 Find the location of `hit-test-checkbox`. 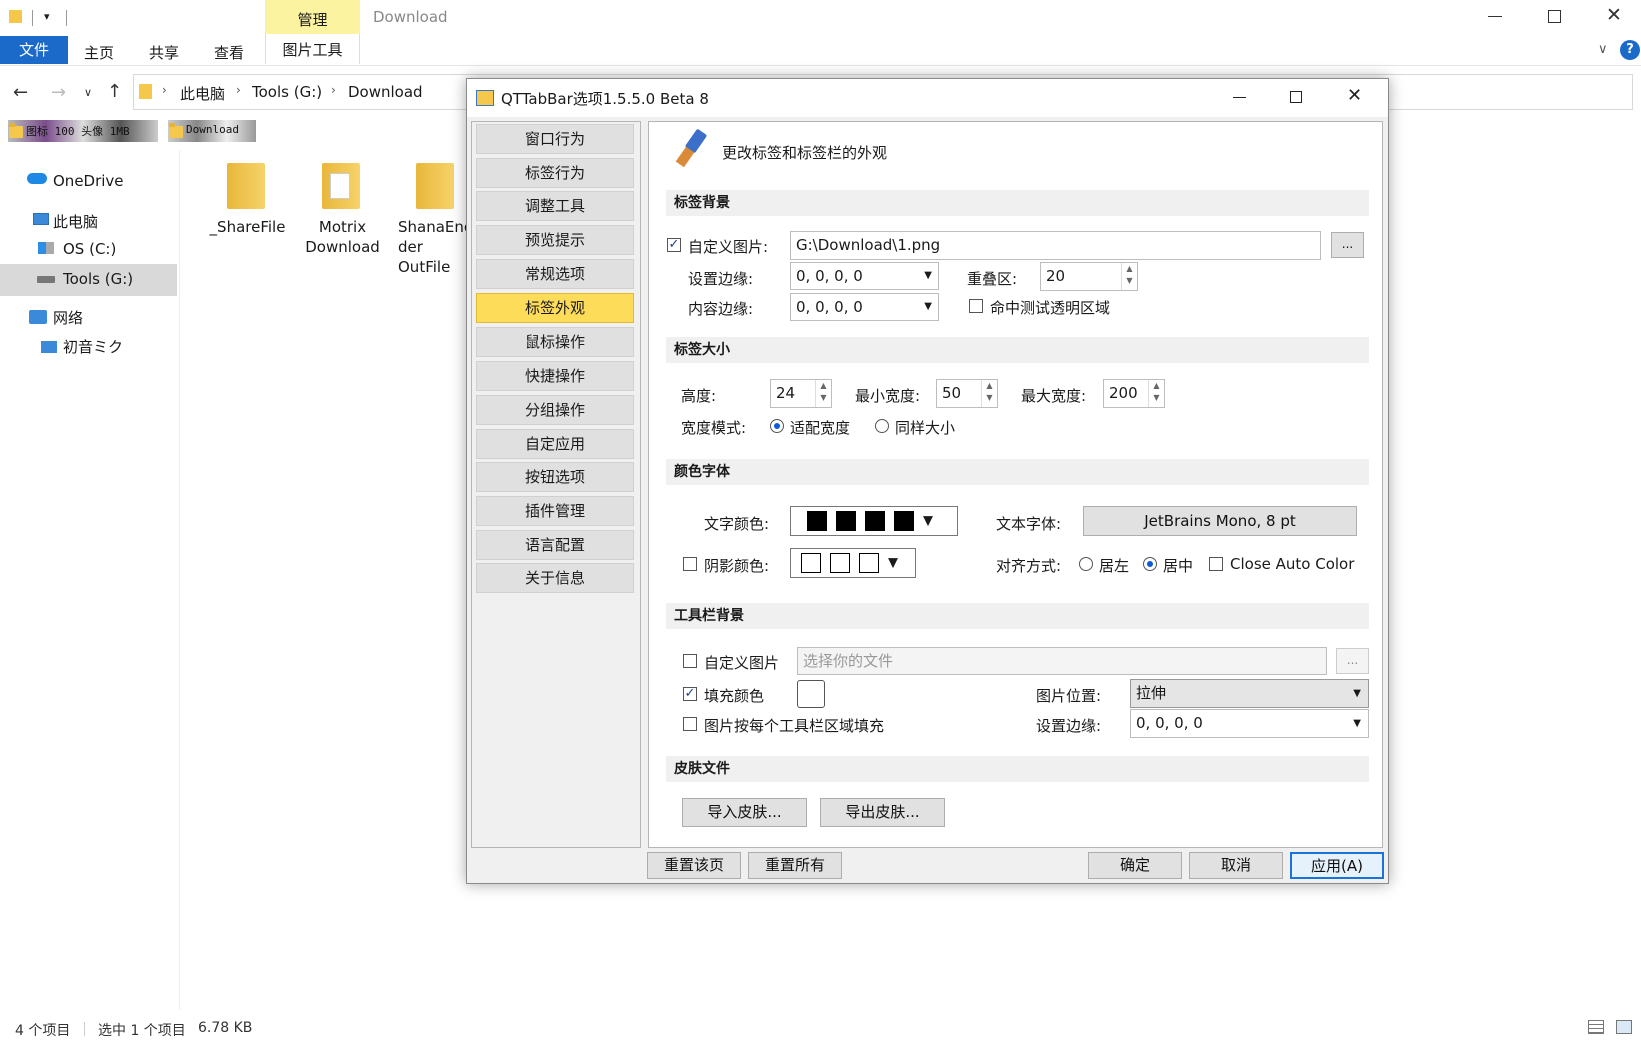

hit-test-checkbox is located at coordinates (976, 306).